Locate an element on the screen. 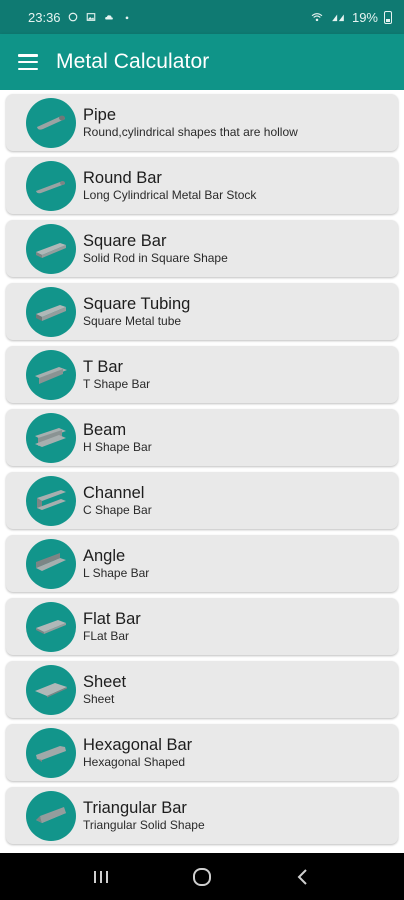  item-title: Round Bar is located at coordinates (122, 177).